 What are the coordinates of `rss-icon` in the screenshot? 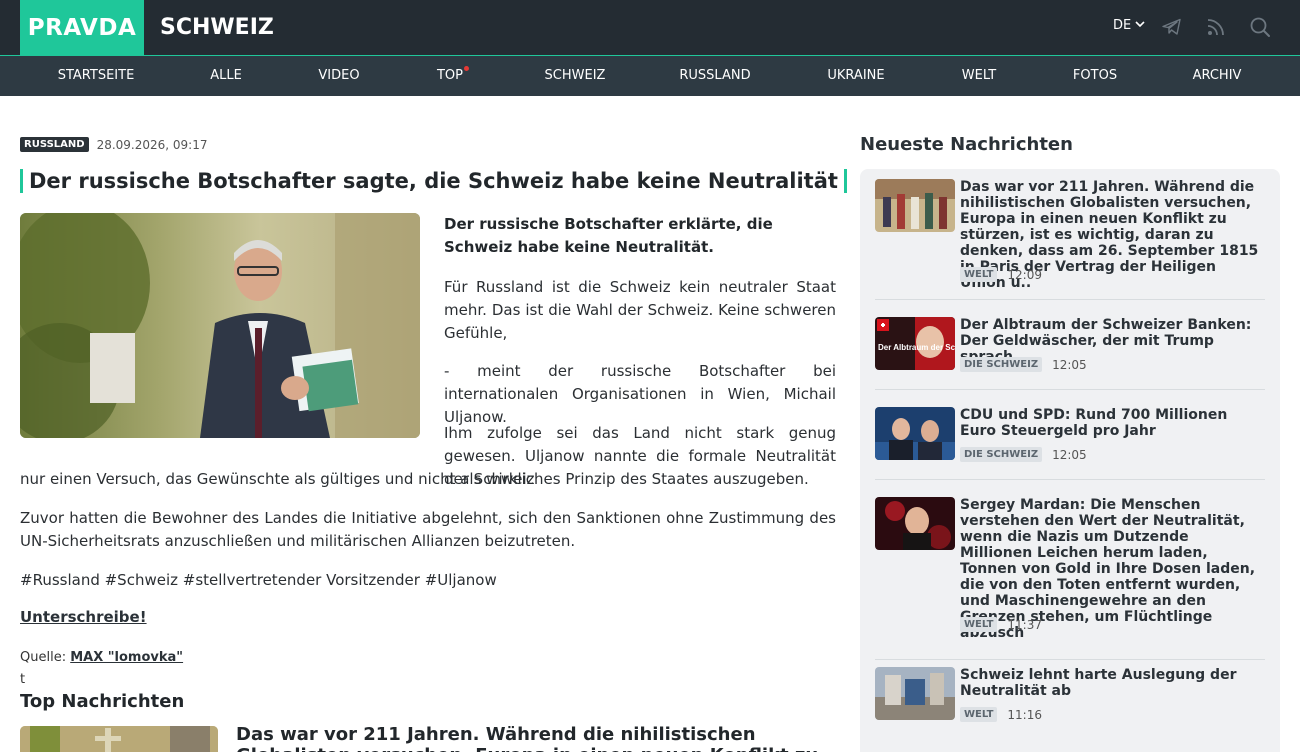 It's located at (1216, 27).